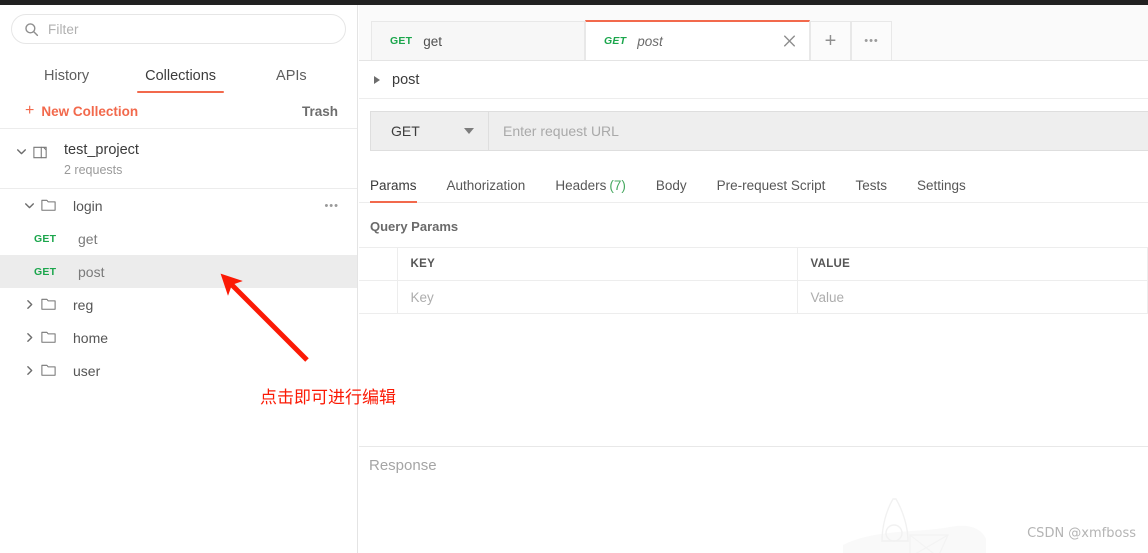  I want to click on tab-collections: Collections, so click(180, 80).